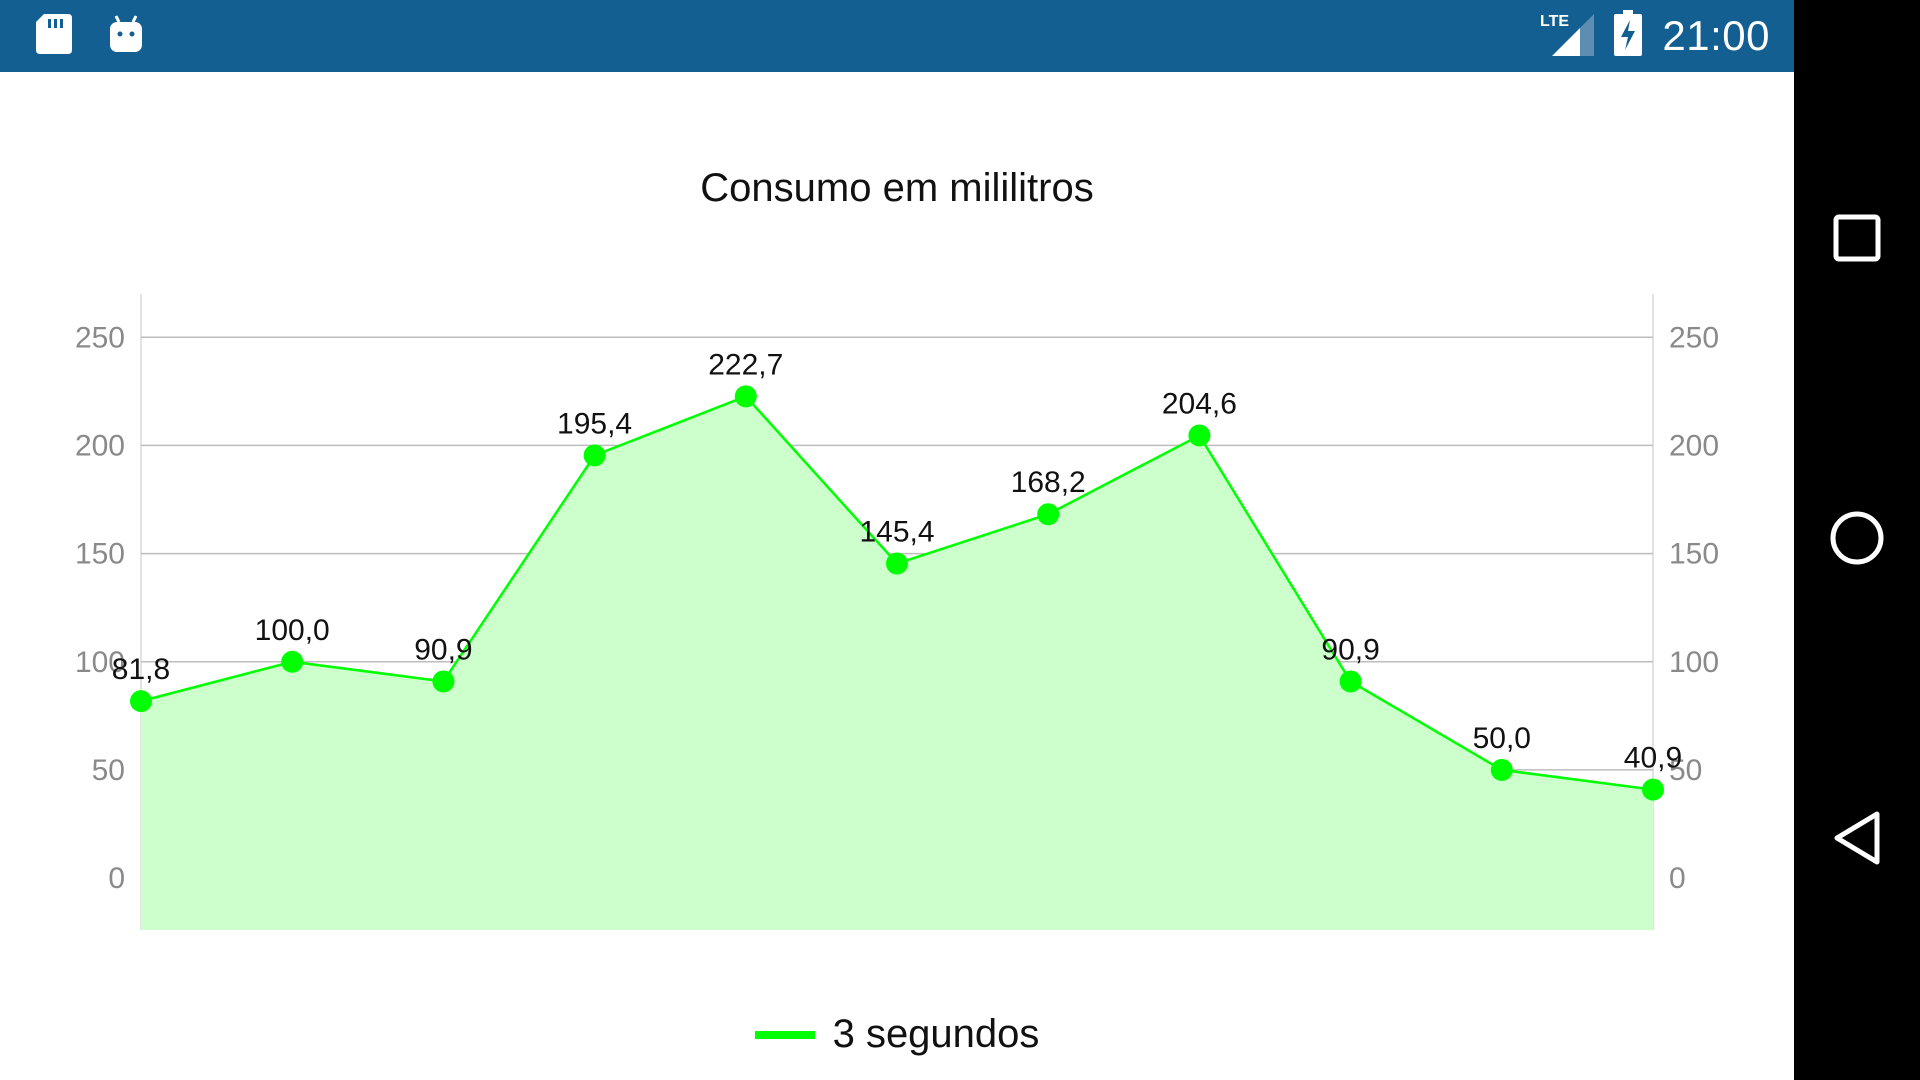 The height and width of the screenshot is (1080, 1920). What do you see at coordinates (1716, 35) in the screenshot?
I see `clock: 21:00` at bounding box center [1716, 35].